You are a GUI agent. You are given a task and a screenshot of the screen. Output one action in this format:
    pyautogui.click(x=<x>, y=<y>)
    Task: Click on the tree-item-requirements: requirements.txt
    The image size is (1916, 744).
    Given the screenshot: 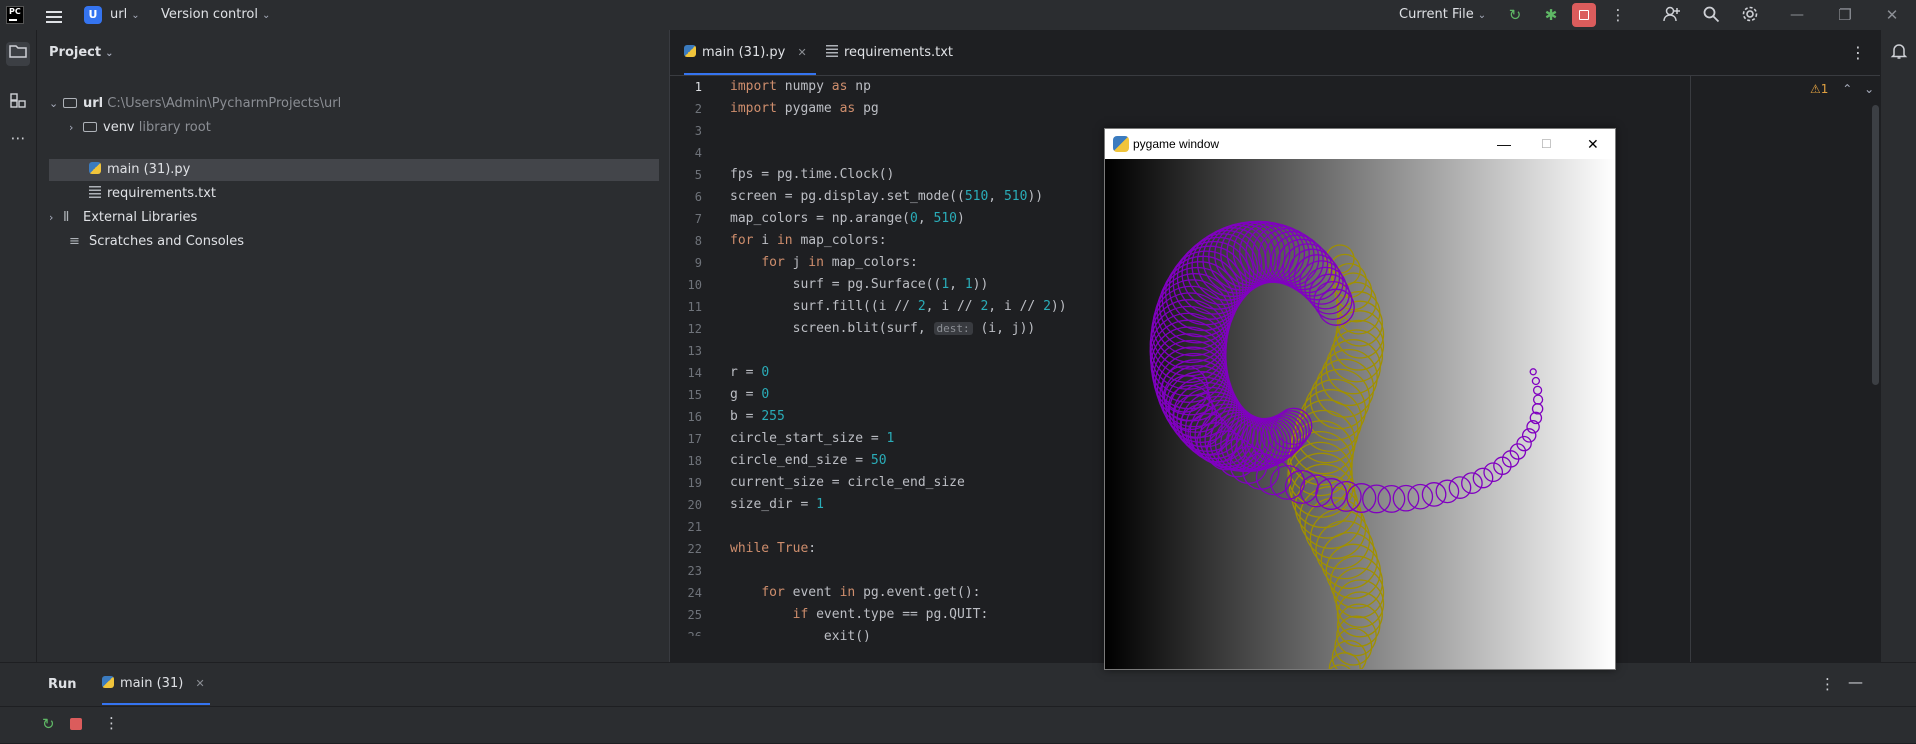 What is the action you would take?
    pyautogui.click(x=152, y=194)
    